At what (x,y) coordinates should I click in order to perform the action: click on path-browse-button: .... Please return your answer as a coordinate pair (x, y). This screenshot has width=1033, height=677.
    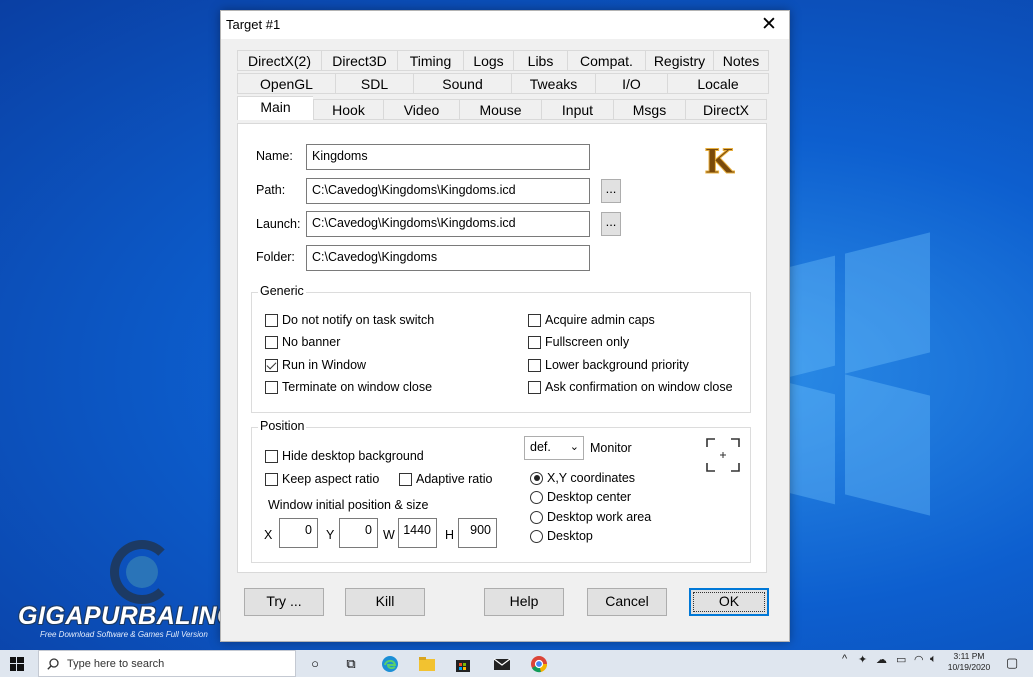
    Looking at the image, I should click on (611, 191).